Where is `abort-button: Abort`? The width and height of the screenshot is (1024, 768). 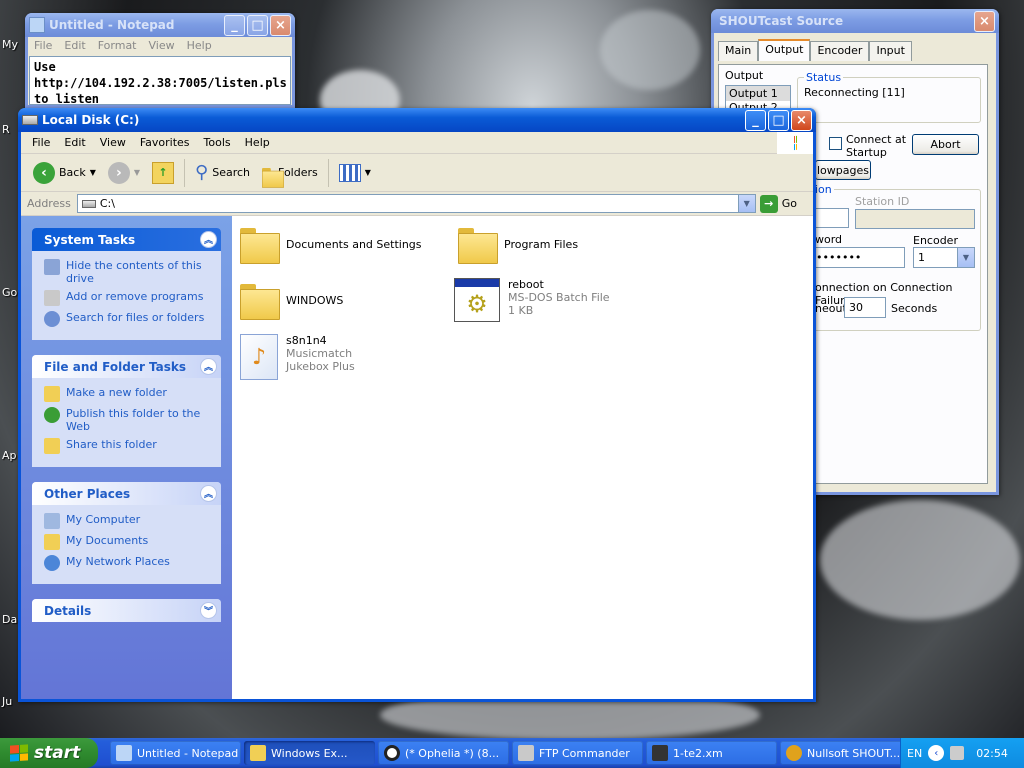
abort-button: Abort is located at coordinates (945, 144).